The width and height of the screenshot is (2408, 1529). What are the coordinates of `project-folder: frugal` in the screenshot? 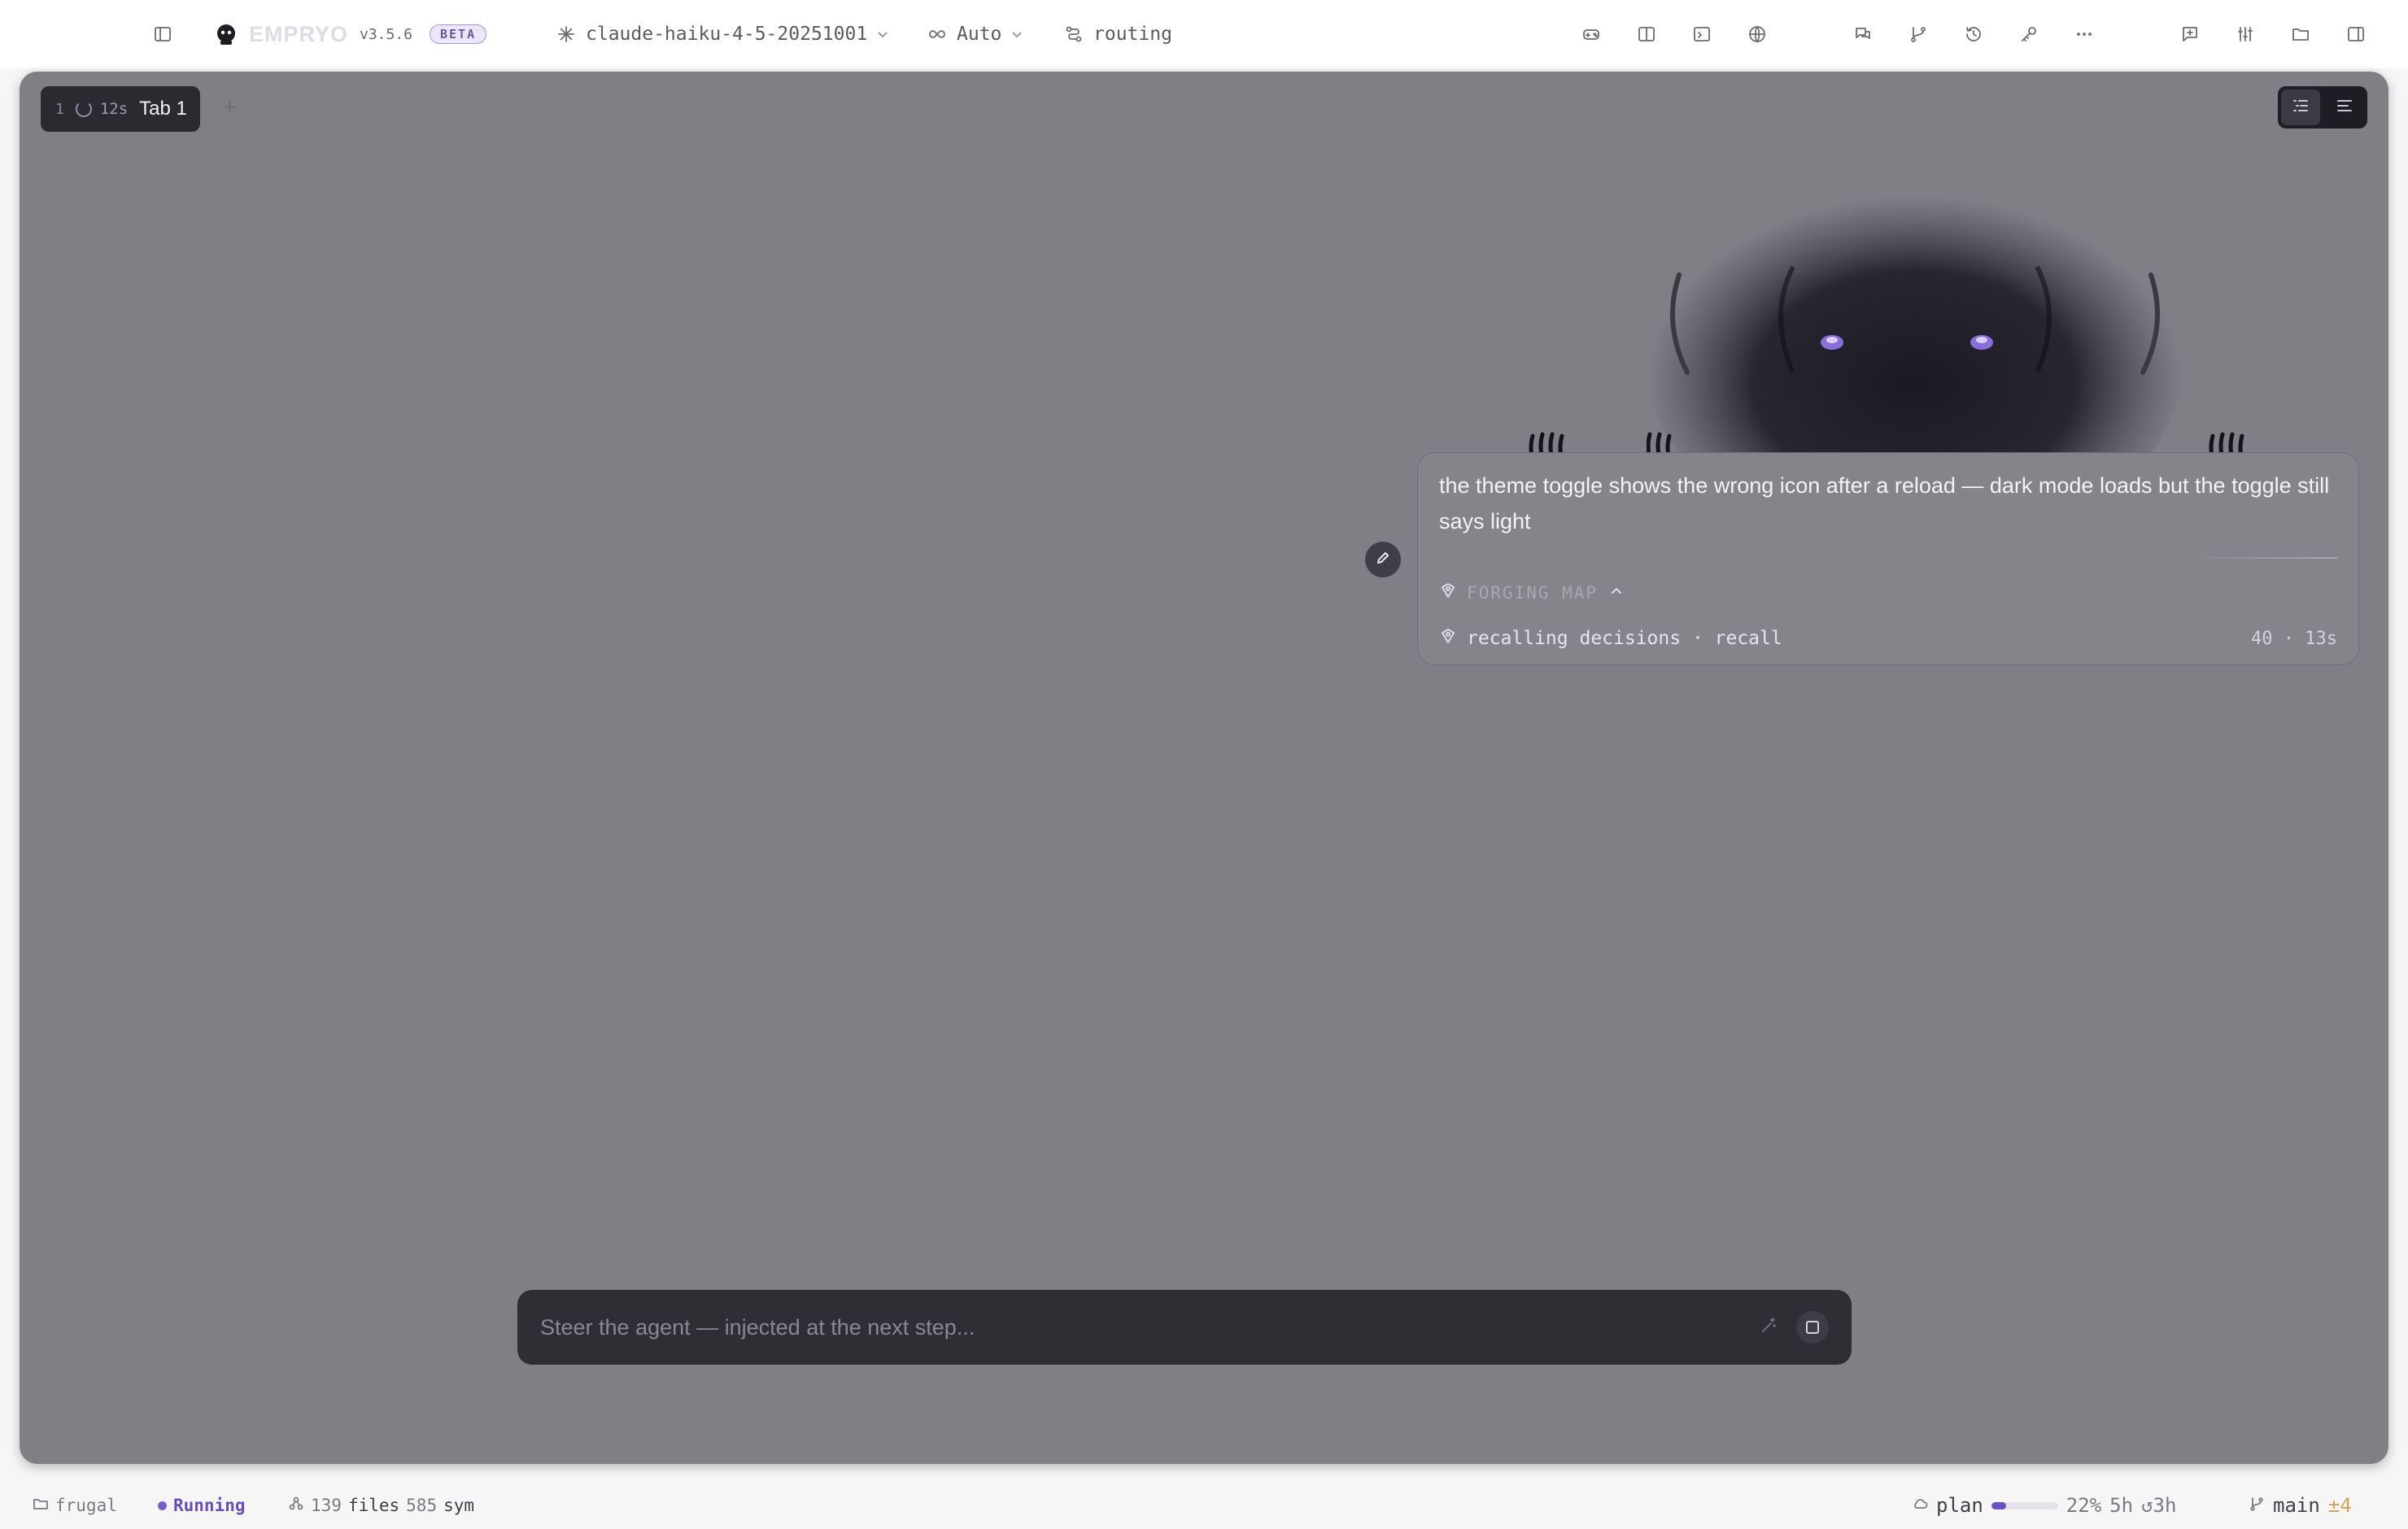 It's located at (75, 1505).